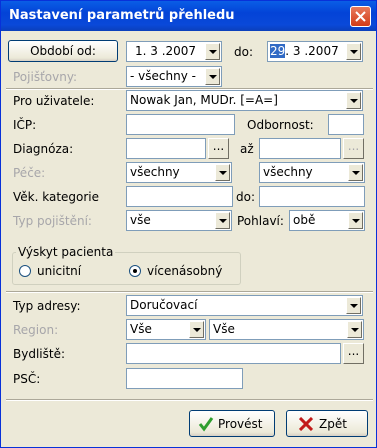 The image size is (377, 448). What do you see at coordinates (247, 149) in the screenshot?
I see `az-label: až` at bounding box center [247, 149].